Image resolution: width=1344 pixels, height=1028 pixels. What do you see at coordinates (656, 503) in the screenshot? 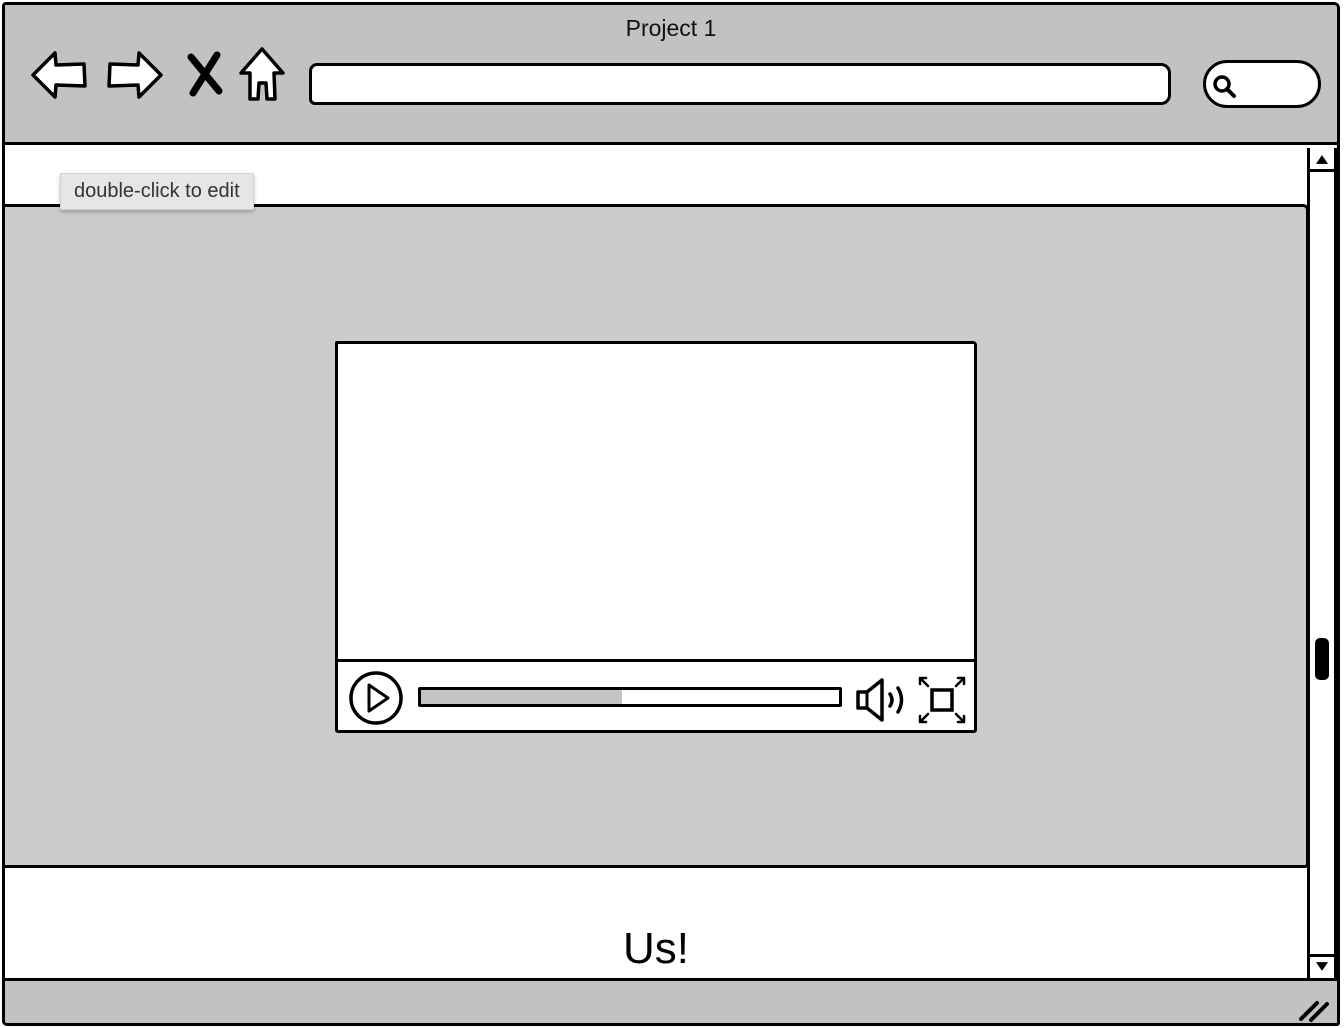
I see `video-screen` at bounding box center [656, 503].